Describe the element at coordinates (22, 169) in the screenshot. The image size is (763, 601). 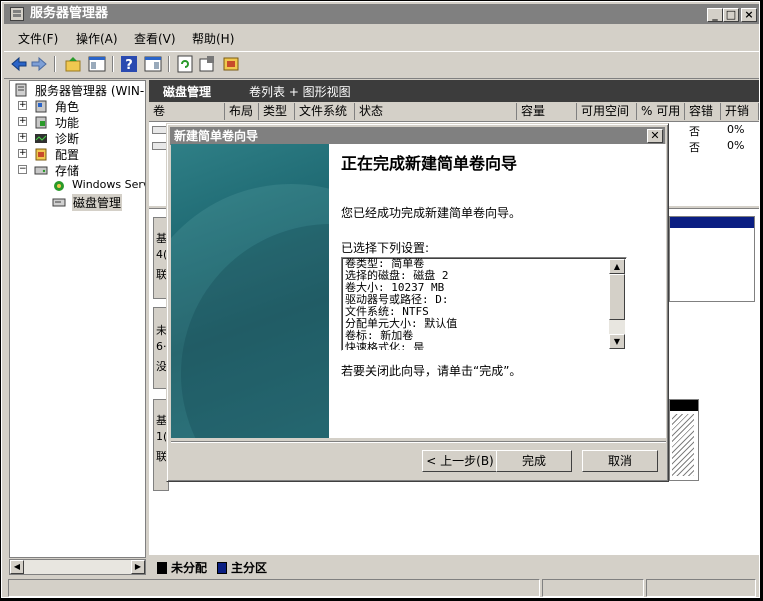
I see `collapse-icon: −` at that location.